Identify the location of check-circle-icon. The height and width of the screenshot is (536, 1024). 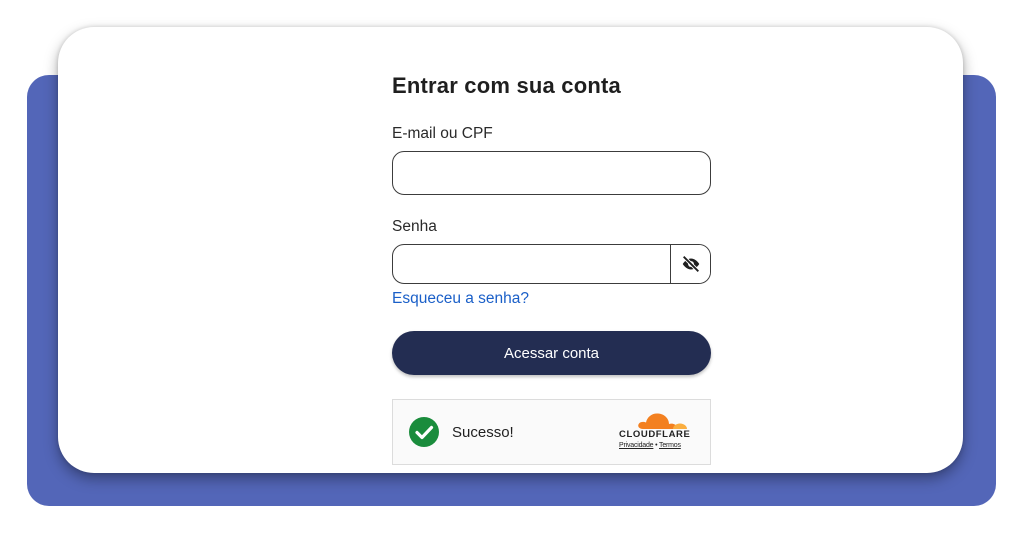
(424, 432).